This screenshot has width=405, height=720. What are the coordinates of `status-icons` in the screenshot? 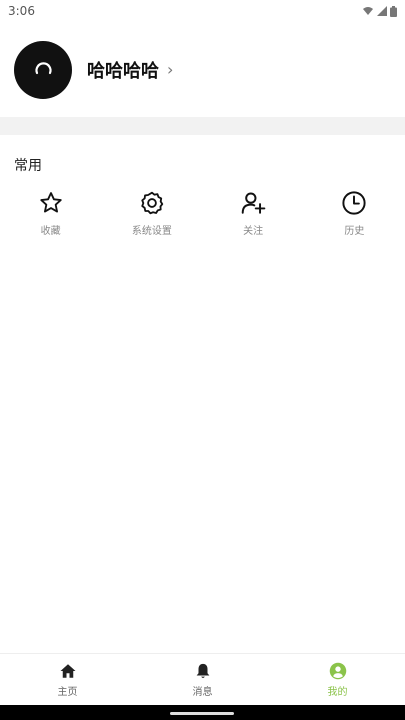 It's located at (379, 11).